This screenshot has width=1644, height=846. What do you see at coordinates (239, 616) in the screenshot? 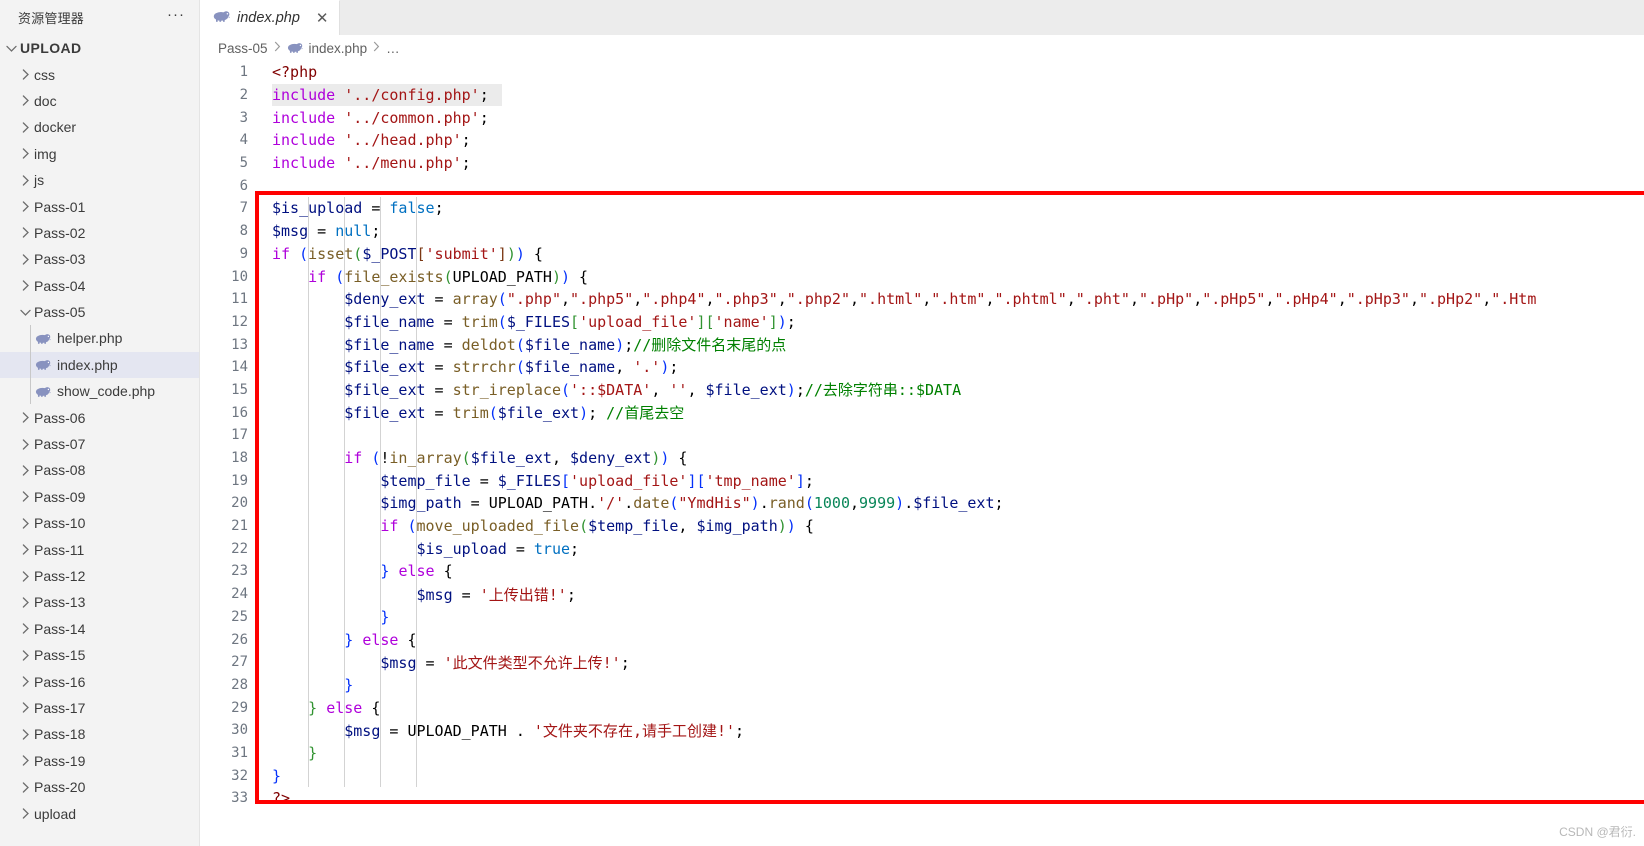
I see `line-number: 25` at bounding box center [239, 616].